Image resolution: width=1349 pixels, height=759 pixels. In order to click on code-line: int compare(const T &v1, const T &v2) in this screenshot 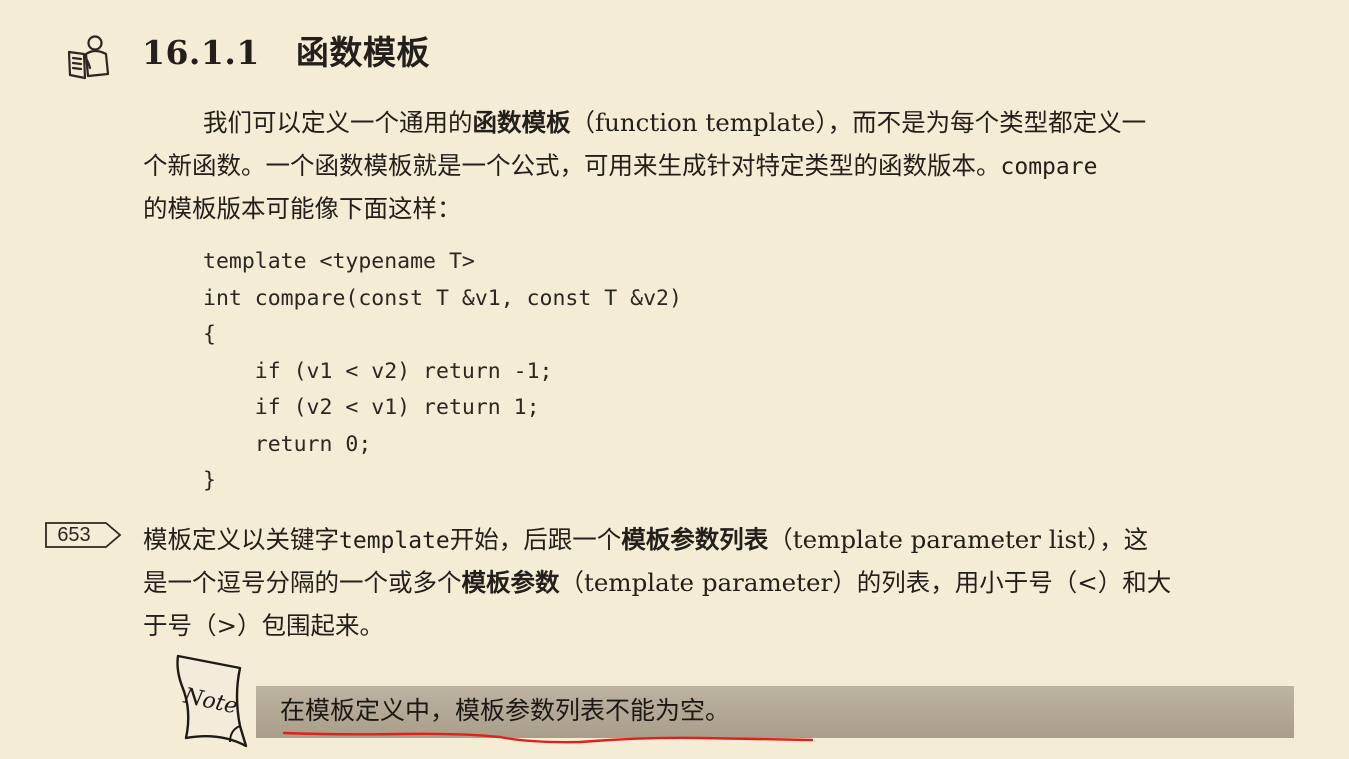, I will do `click(442, 298)`.